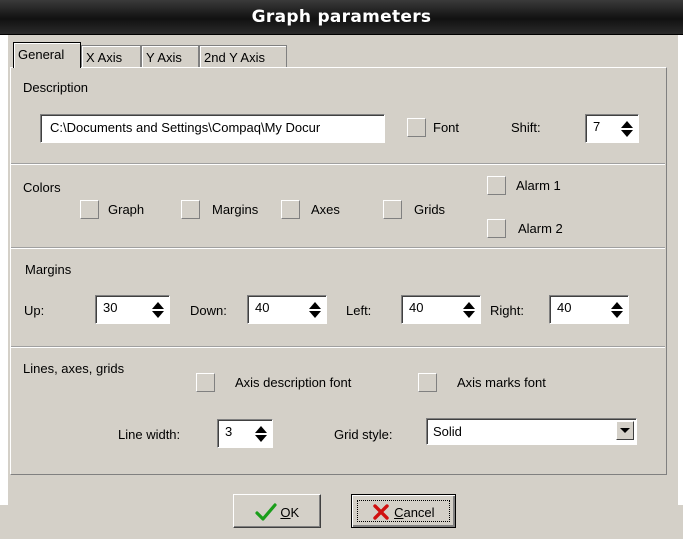 Image resolution: width=683 pixels, height=539 pixels. I want to click on margin-down-spinner: 40, so click(287, 309).